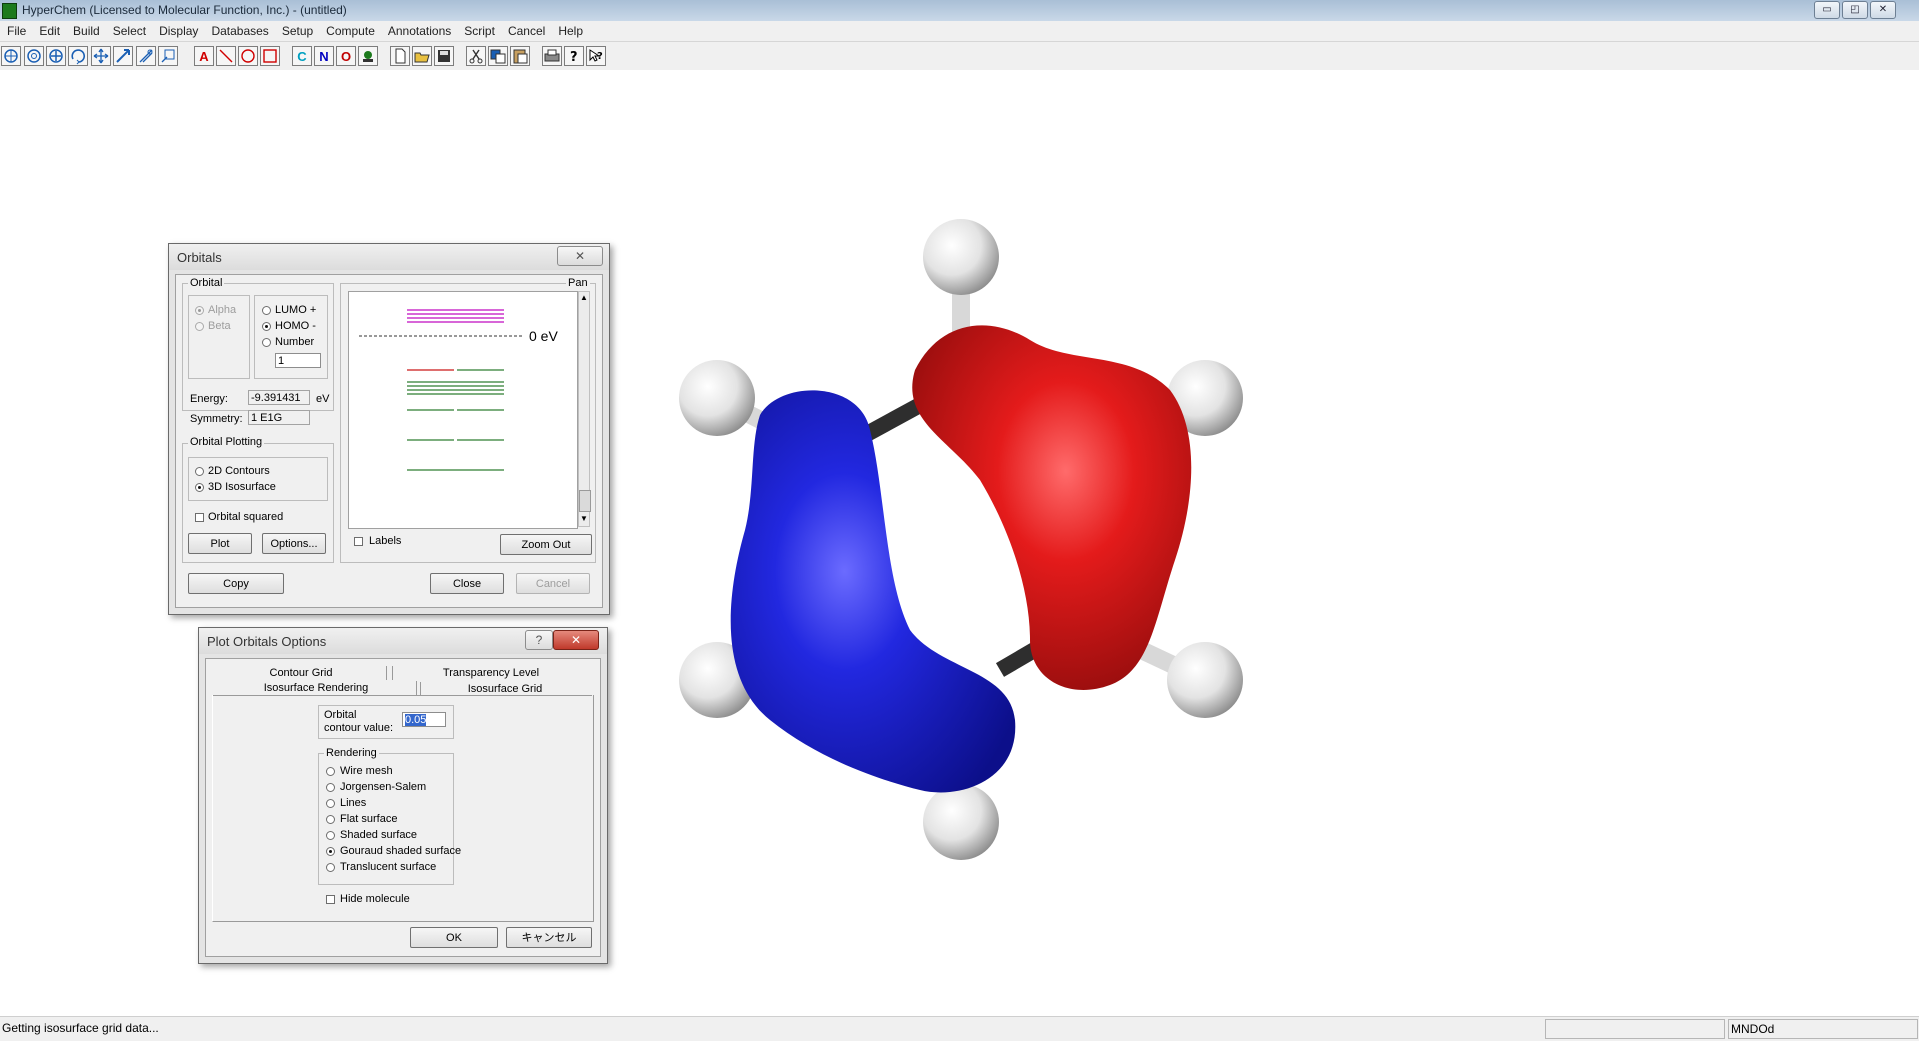 The height and width of the screenshot is (1041, 1919). Describe the element at coordinates (580, 256) in the screenshot. I see `orbitals-close-x-icon: ✕` at that location.